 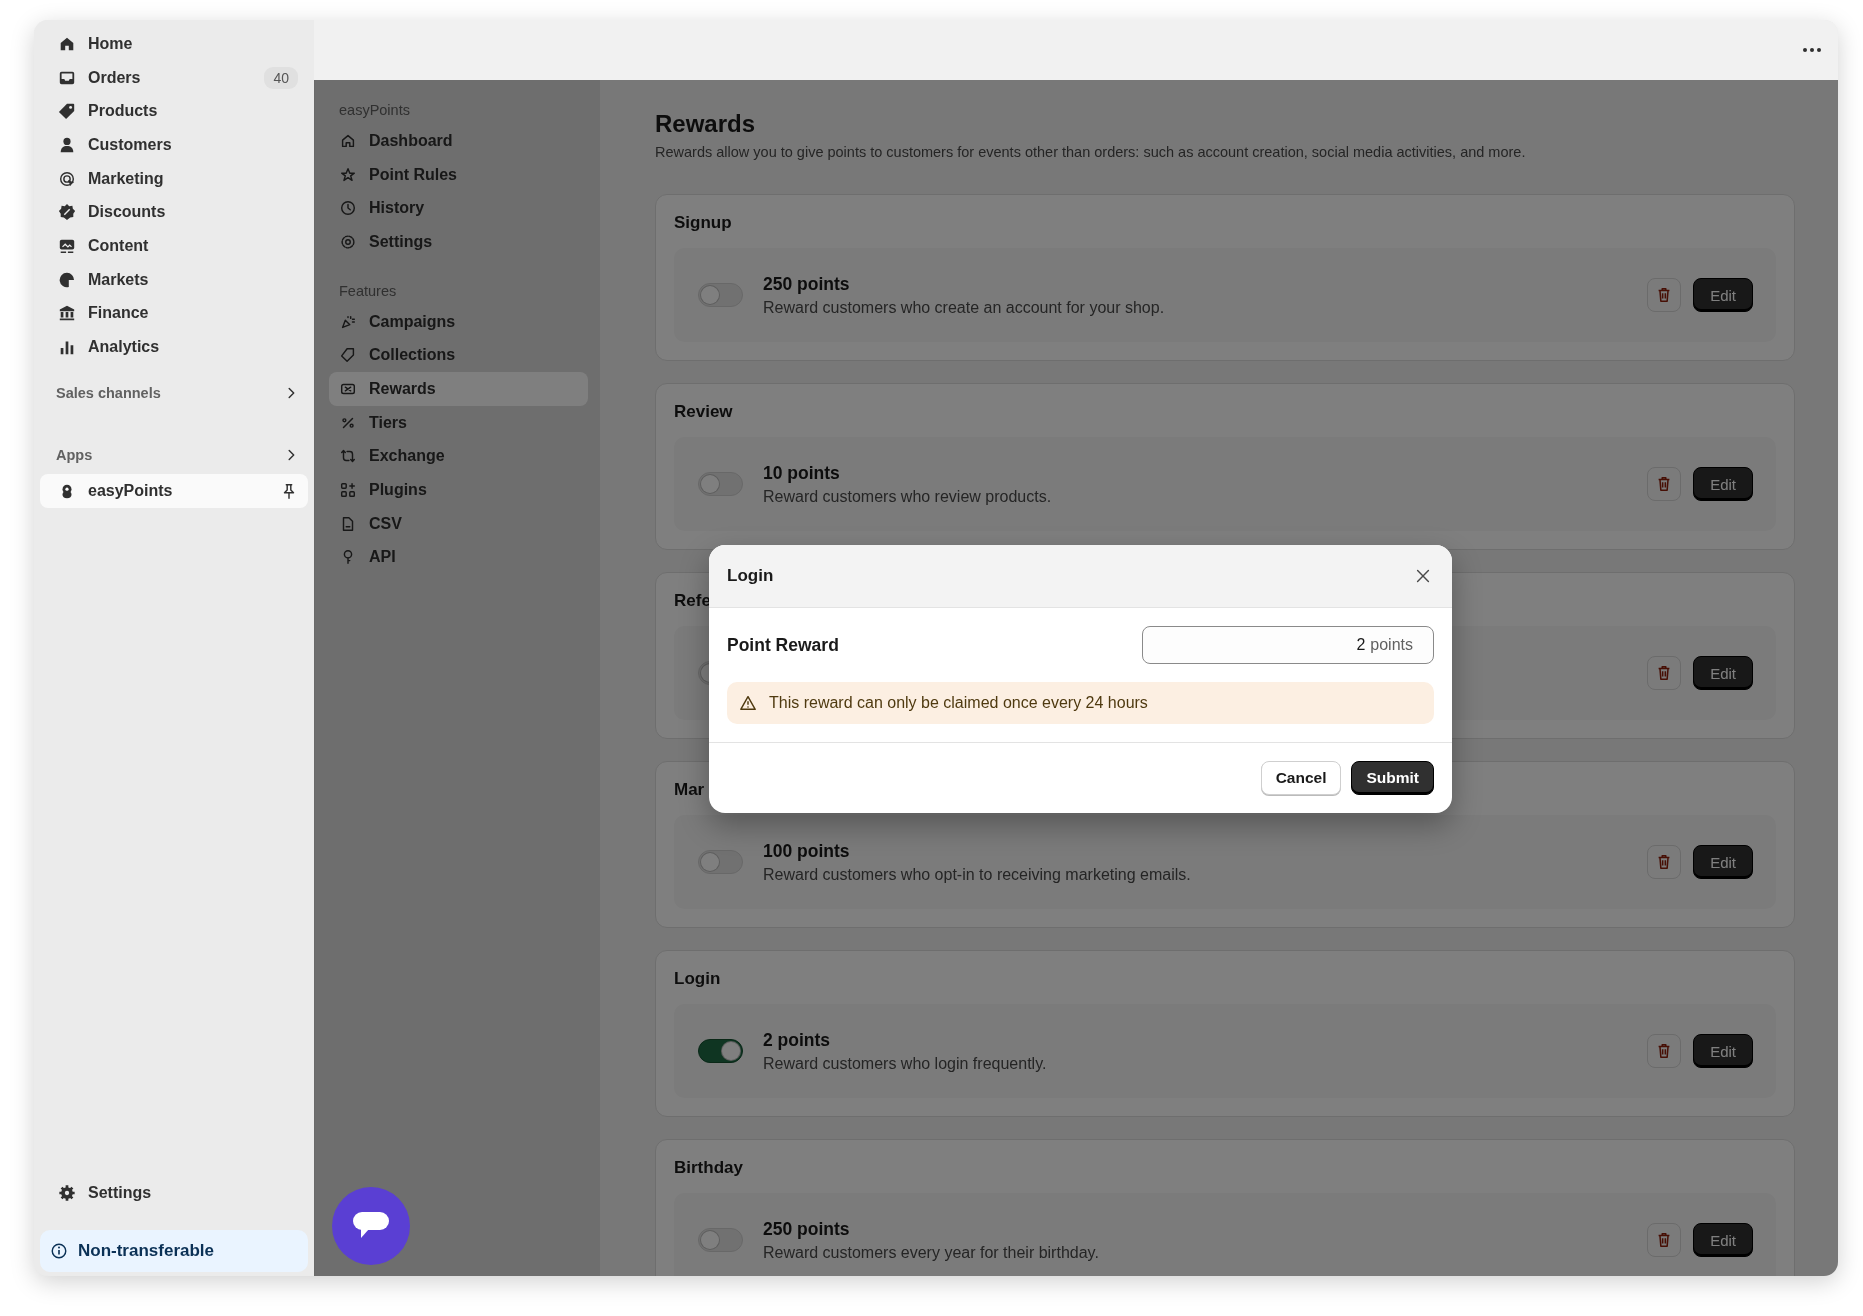 I want to click on page-title: Rewards, so click(x=706, y=124).